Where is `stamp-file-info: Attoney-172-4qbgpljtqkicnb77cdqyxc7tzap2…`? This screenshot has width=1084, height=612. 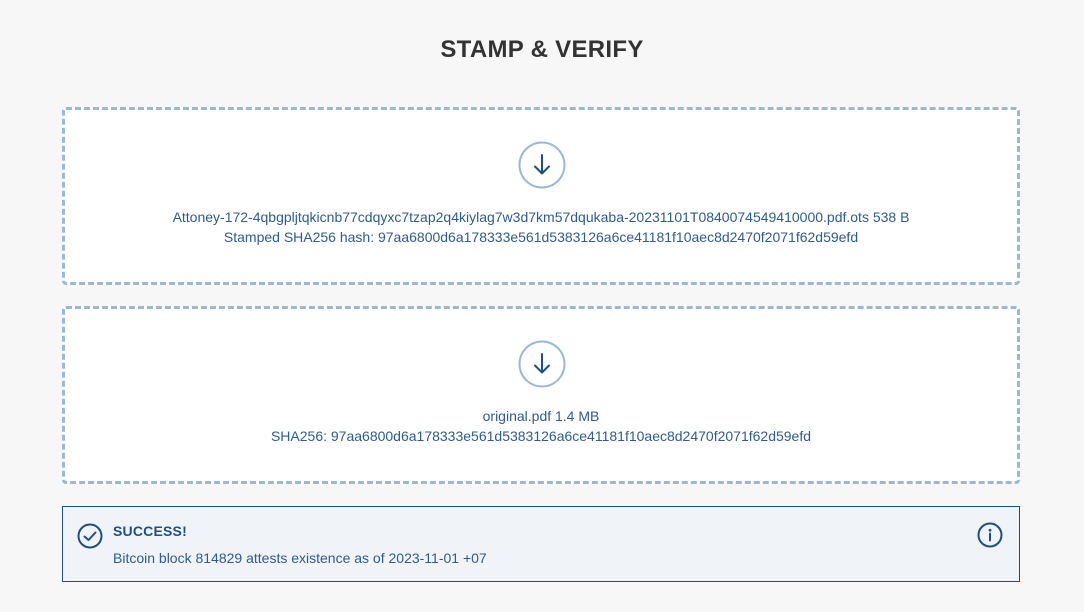
stamp-file-info: Attoney-172-4qbgpljtqkicnb77cdqyxc7tzap2… is located at coordinates (541, 227).